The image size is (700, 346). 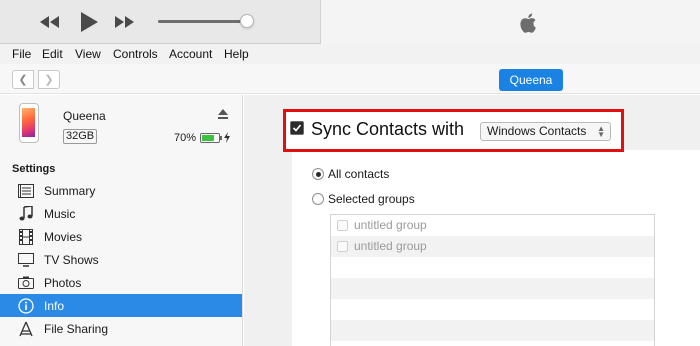 What do you see at coordinates (537, 131) in the screenshot?
I see `contacts-source-value: Windows Contacts` at bounding box center [537, 131].